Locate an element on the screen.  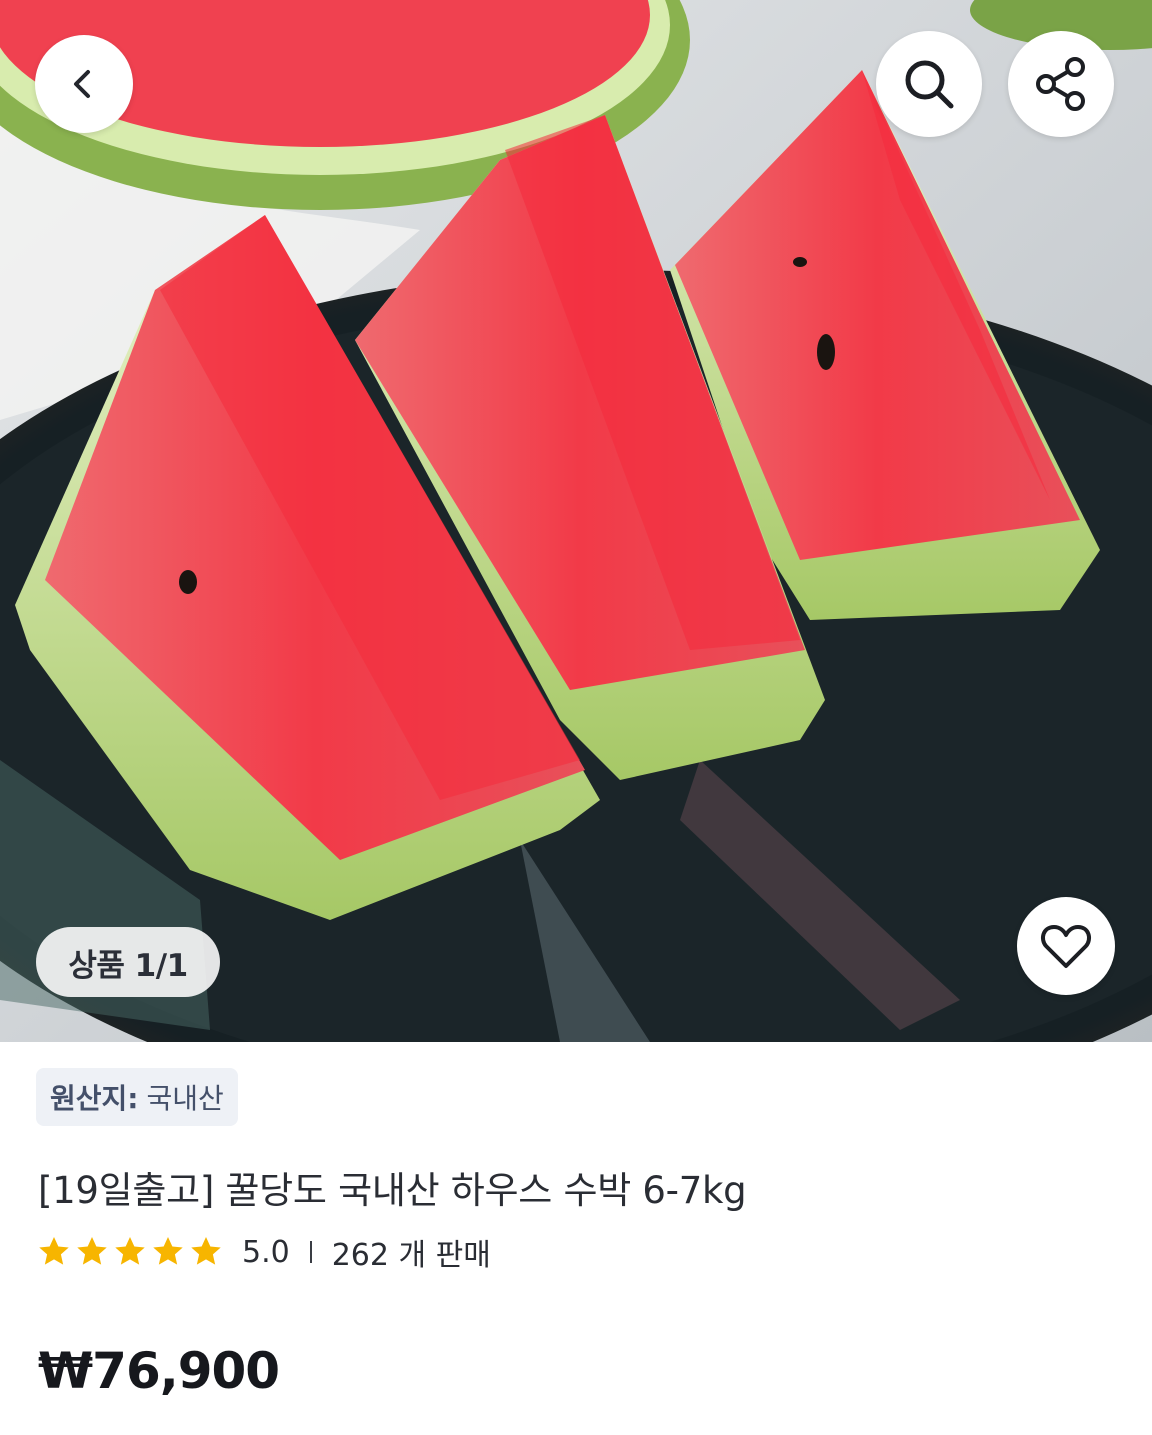
rating-score: 5.0 is located at coordinates (266, 1252).